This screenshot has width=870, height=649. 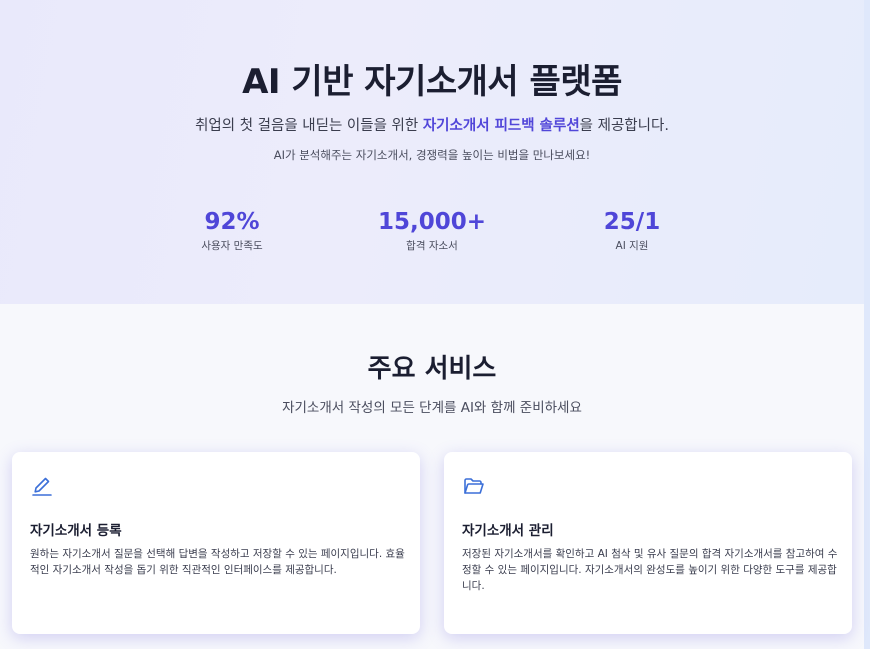 I want to click on card-title: 자기소개서 관리, so click(x=508, y=531).